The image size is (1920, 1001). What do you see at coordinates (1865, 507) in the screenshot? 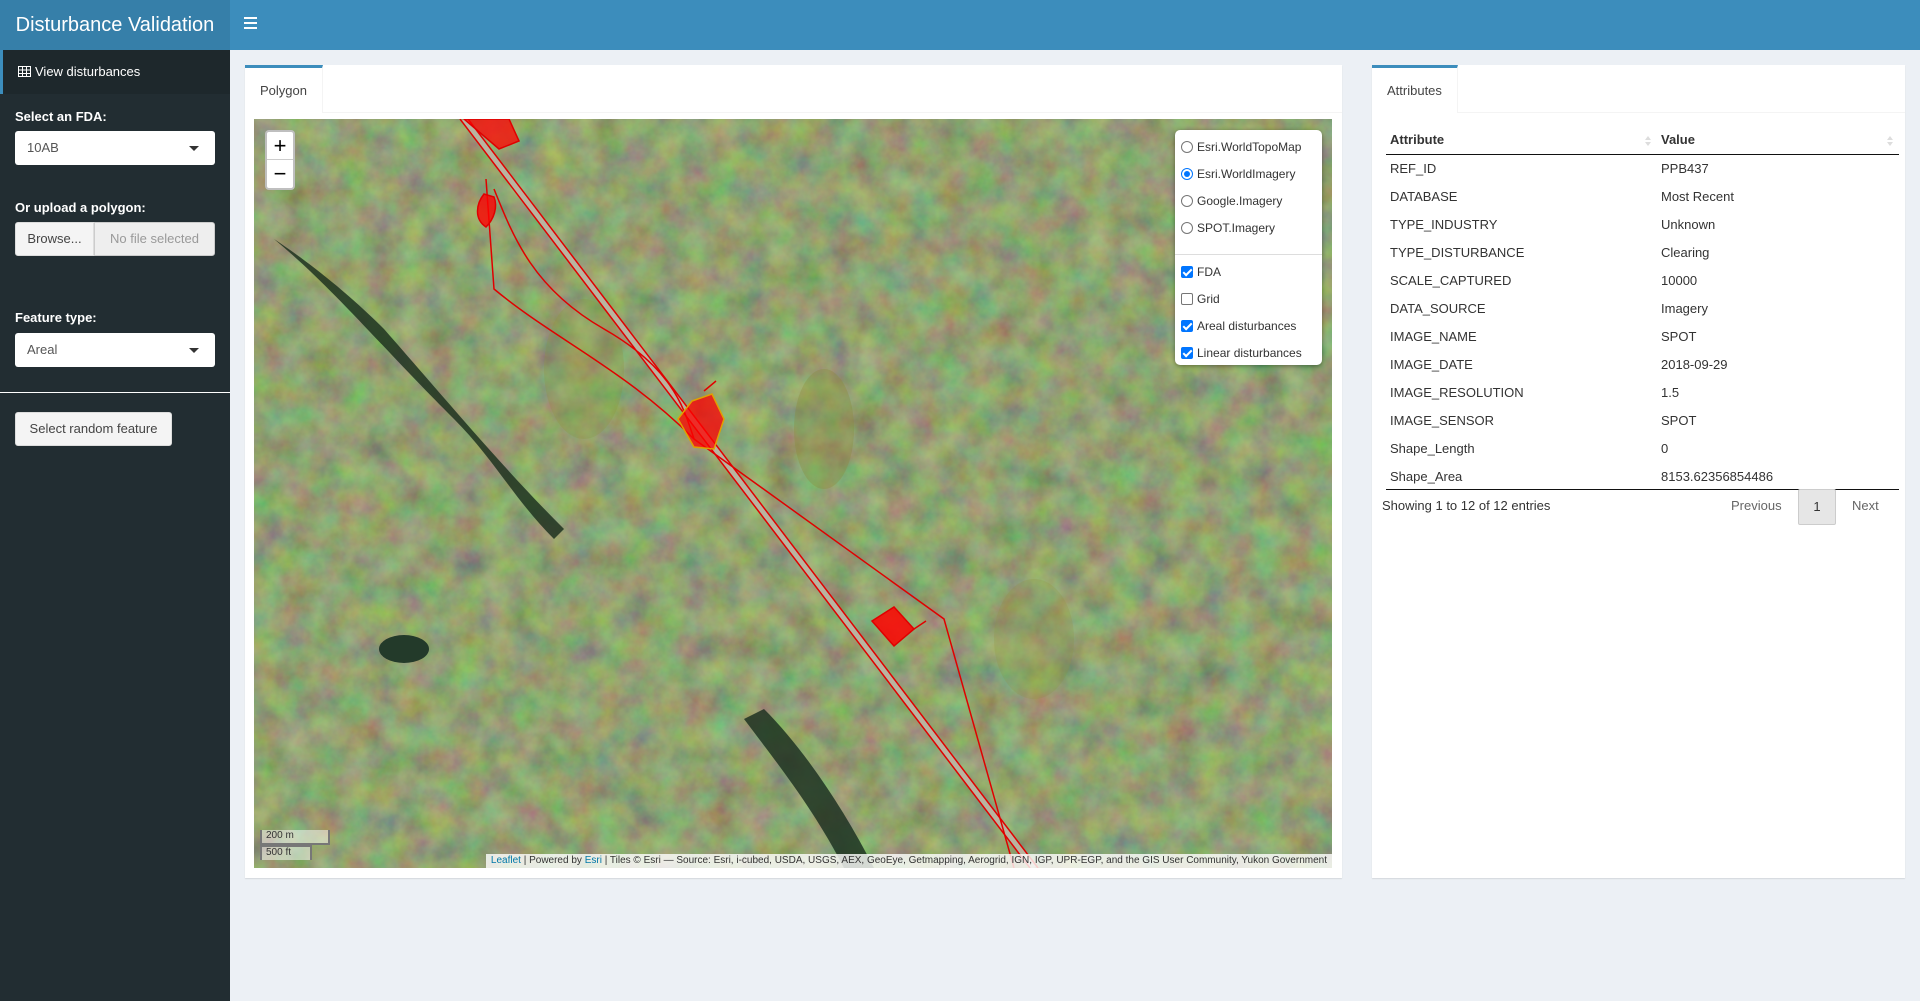
I see `next-page-button: Next` at bounding box center [1865, 507].